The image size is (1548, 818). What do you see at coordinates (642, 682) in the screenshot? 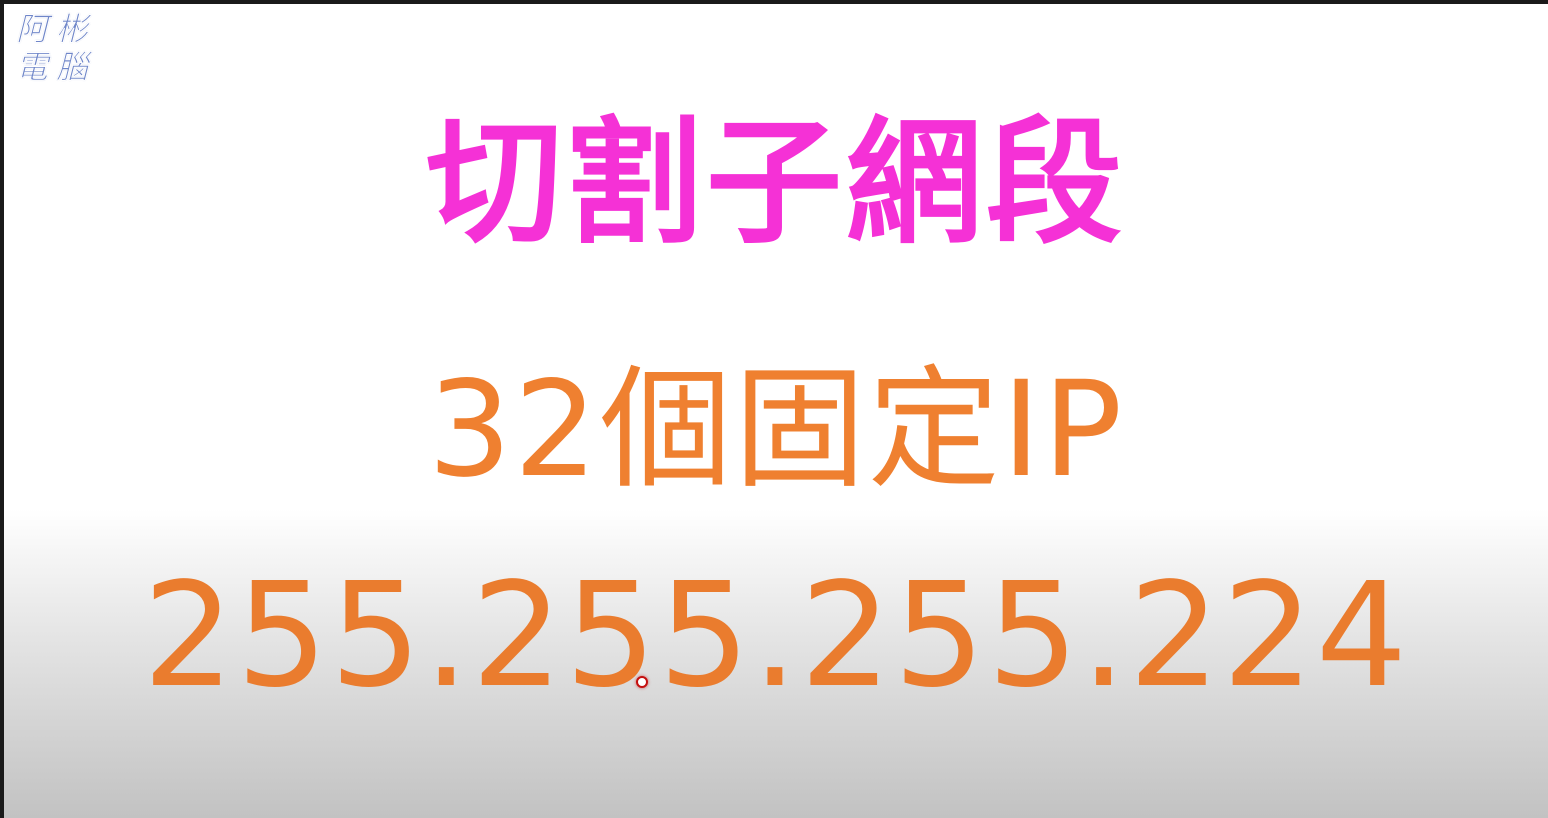
I see `cursor-icon` at bounding box center [642, 682].